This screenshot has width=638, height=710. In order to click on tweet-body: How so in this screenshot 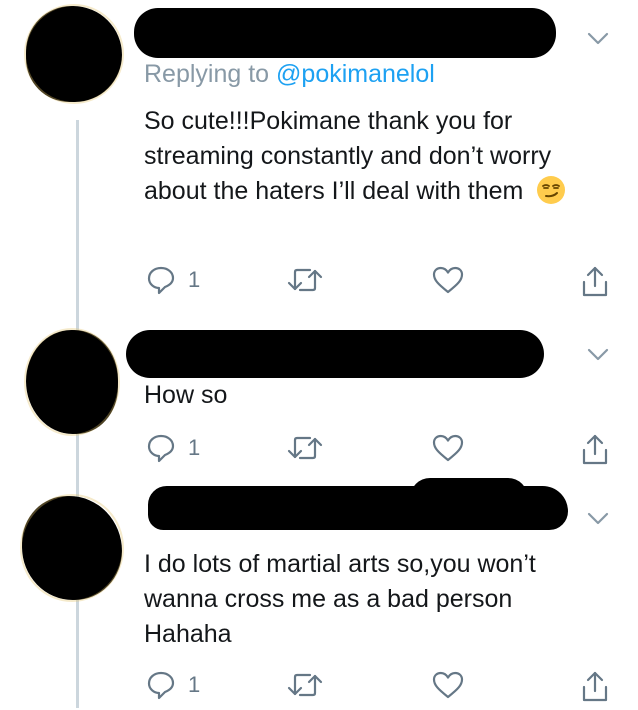, I will do `click(379, 395)`.